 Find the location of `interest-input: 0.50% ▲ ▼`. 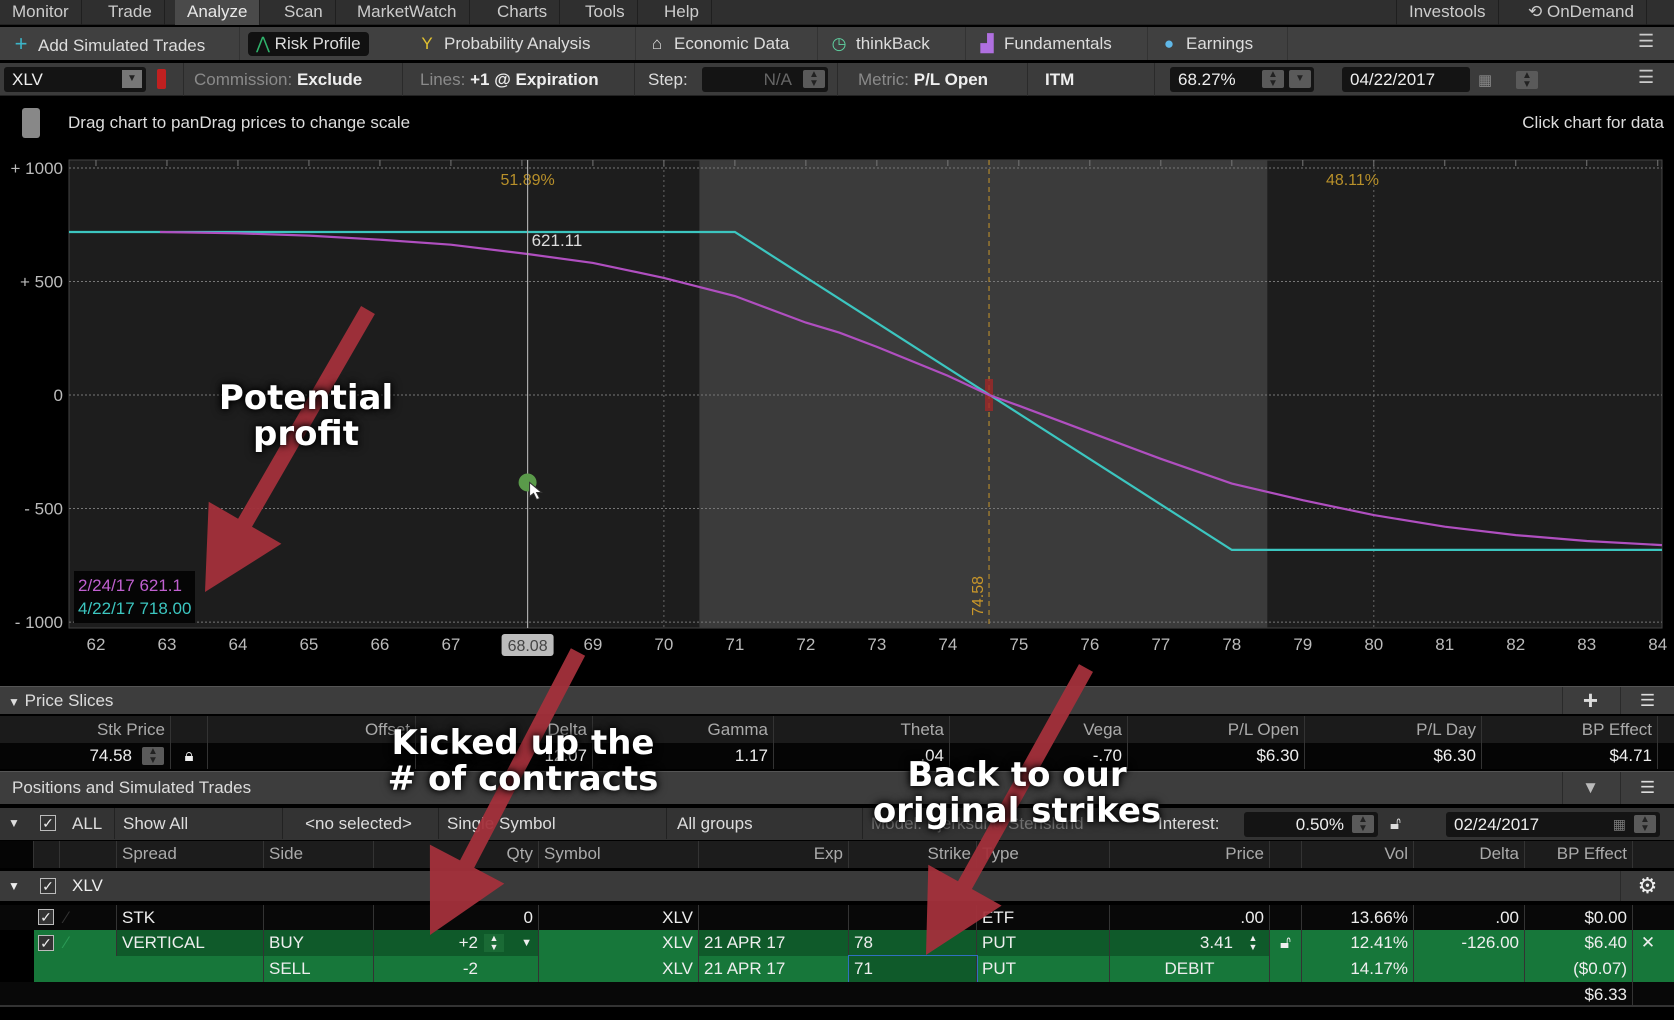

interest-input: 0.50% ▲ ▼ is located at coordinates (1311, 824).